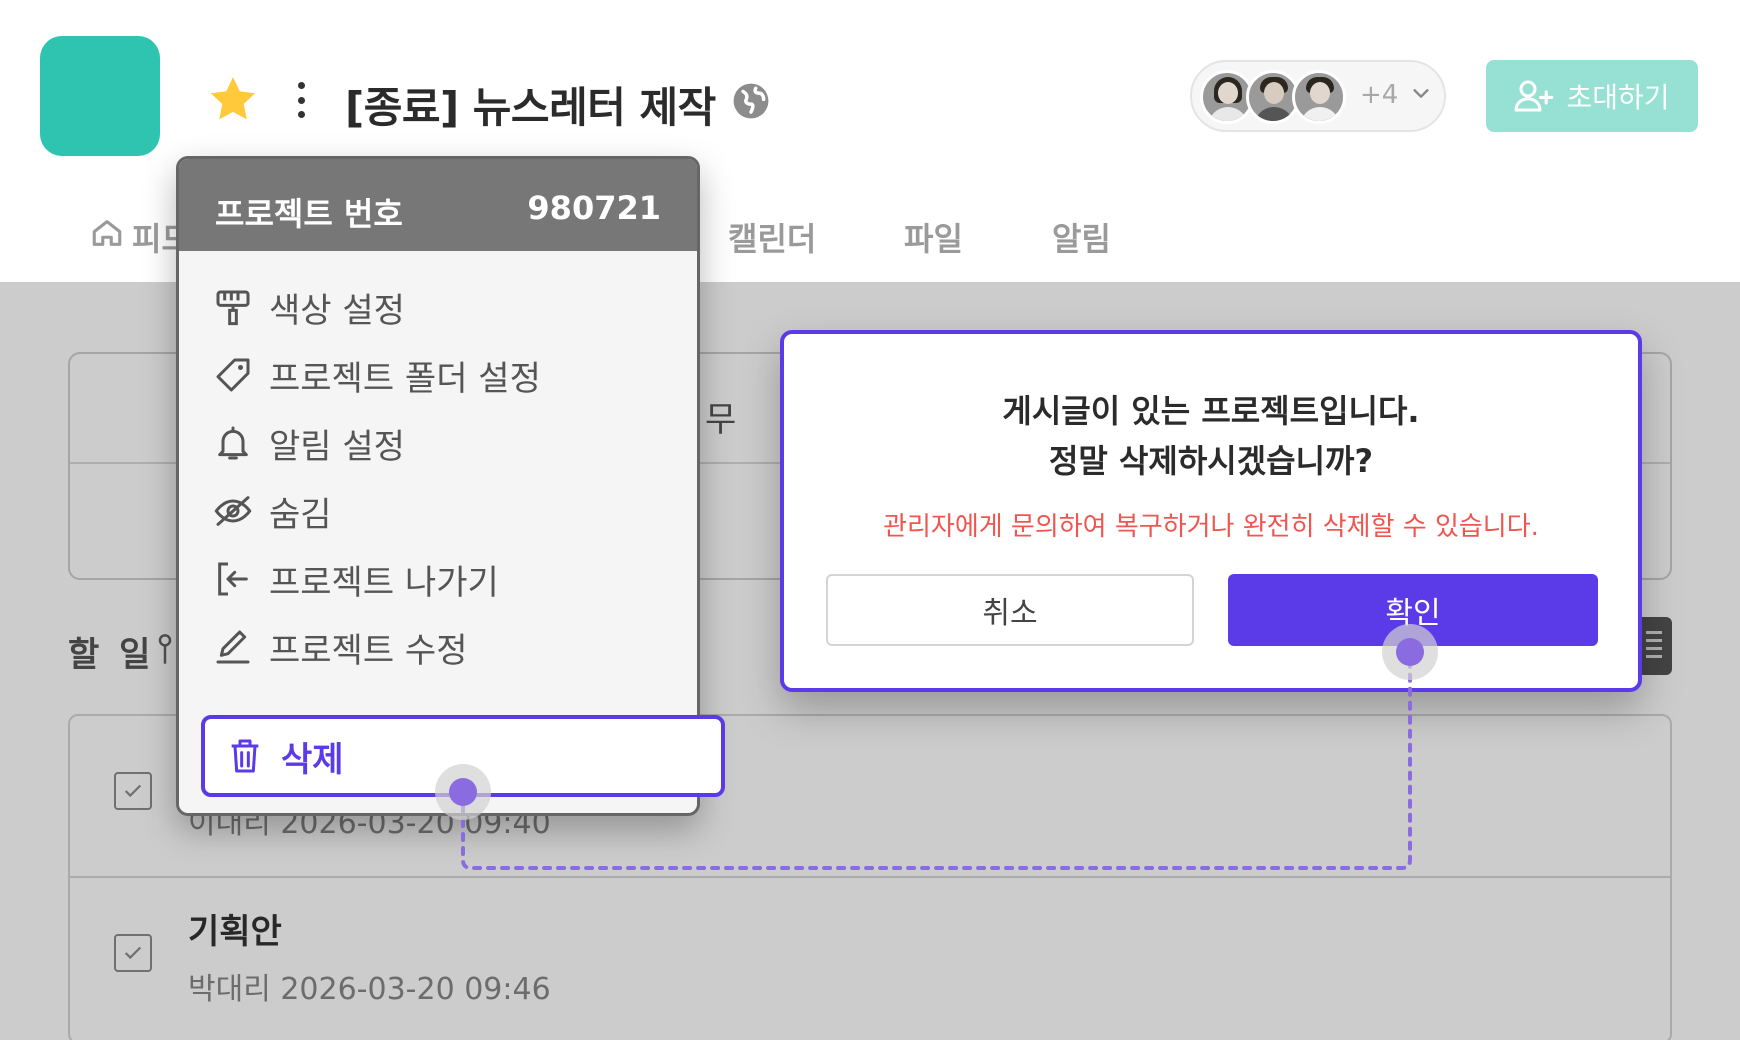 The image size is (1740, 1040). What do you see at coordinates (530, 107) in the screenshot?
I see `project-title: [종료] 뉴스레터 제작` at bounding box center [530, 107].